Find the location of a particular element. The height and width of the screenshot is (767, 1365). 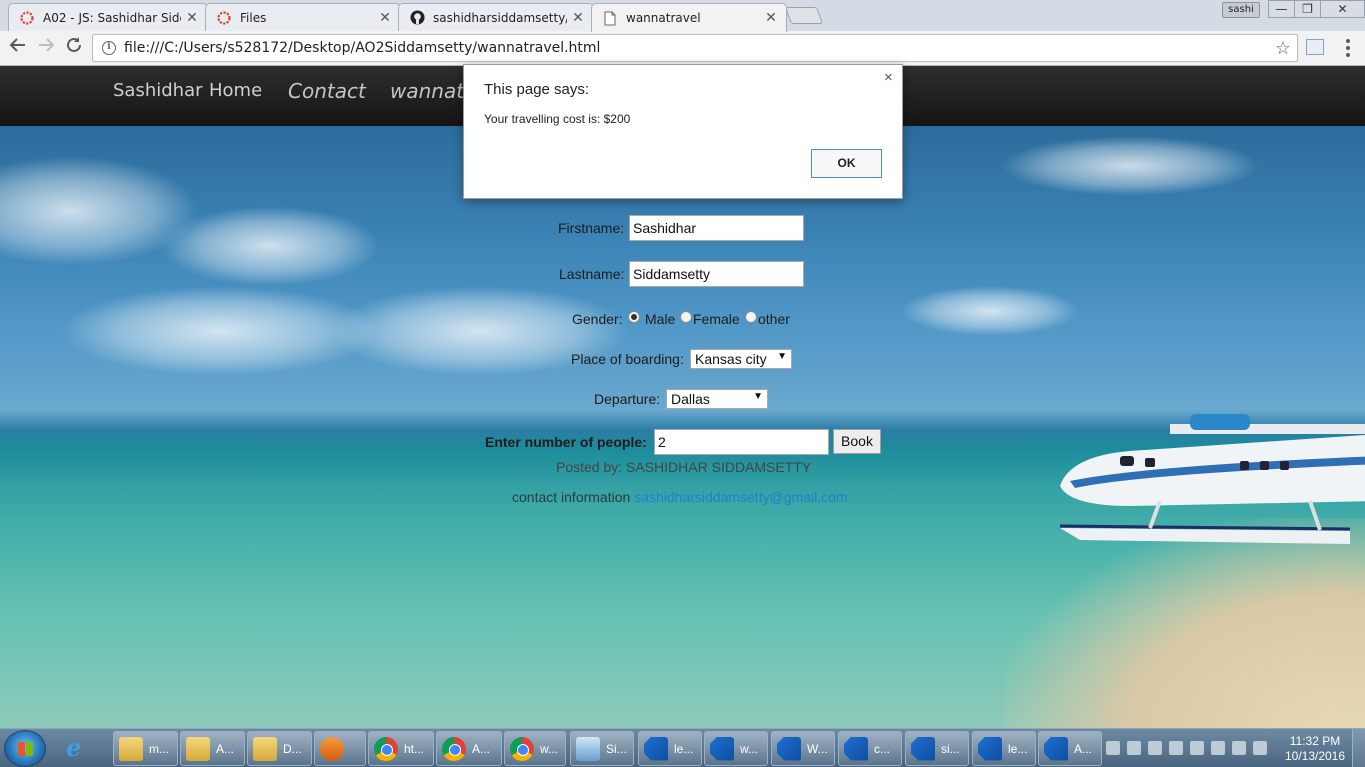

forward-button is located at coordinates (46, 48).